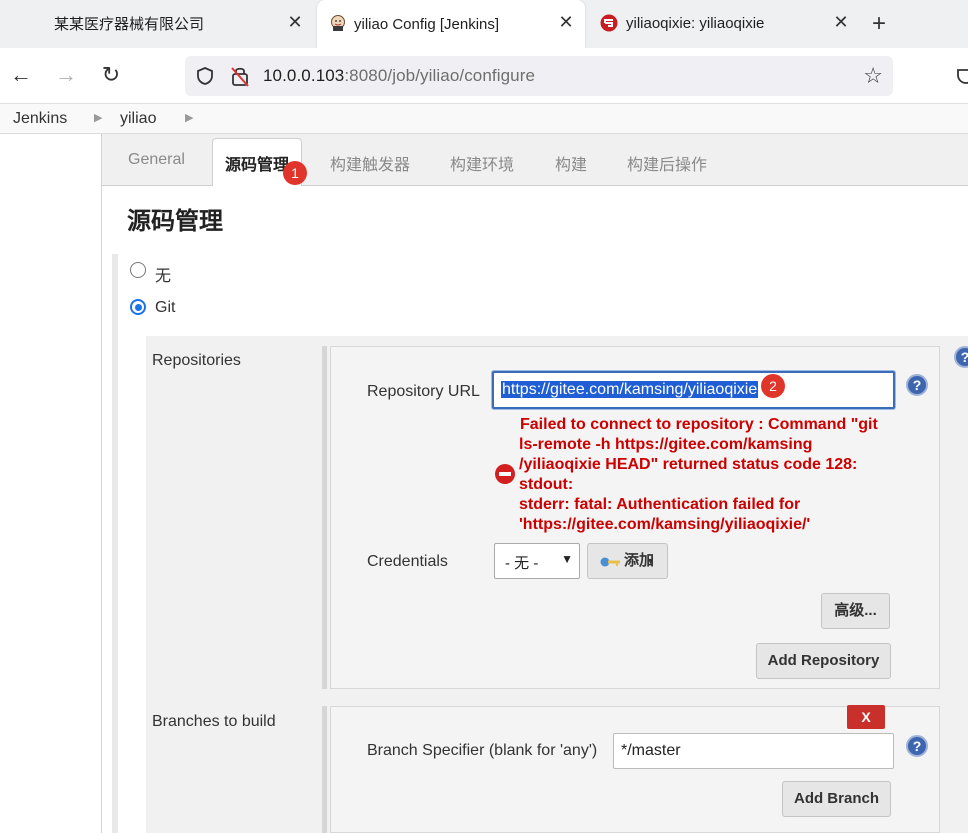  What do you see at coordinates (370, 163) in the screenshot?
I see `tab-build-triggers: 构建触发器` at bounding box center [370, 163].